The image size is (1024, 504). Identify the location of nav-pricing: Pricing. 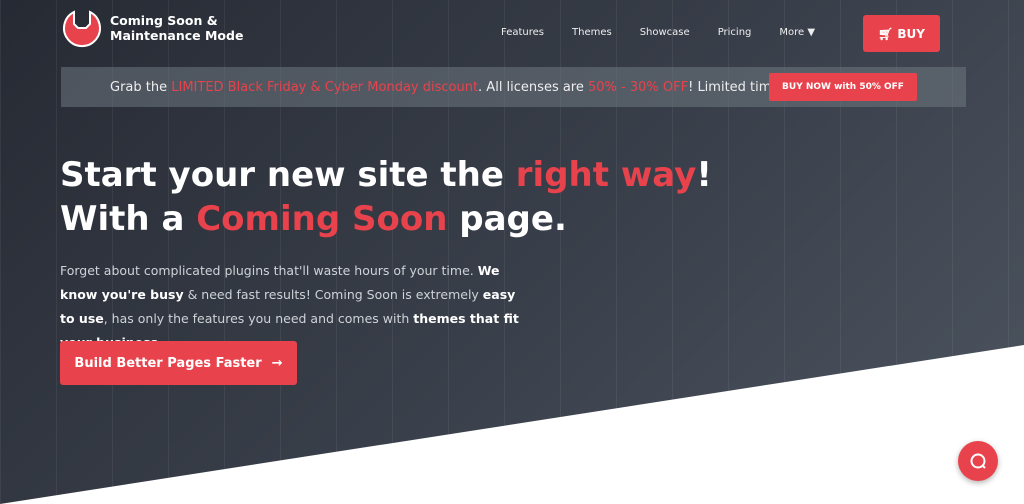
(735, 32).